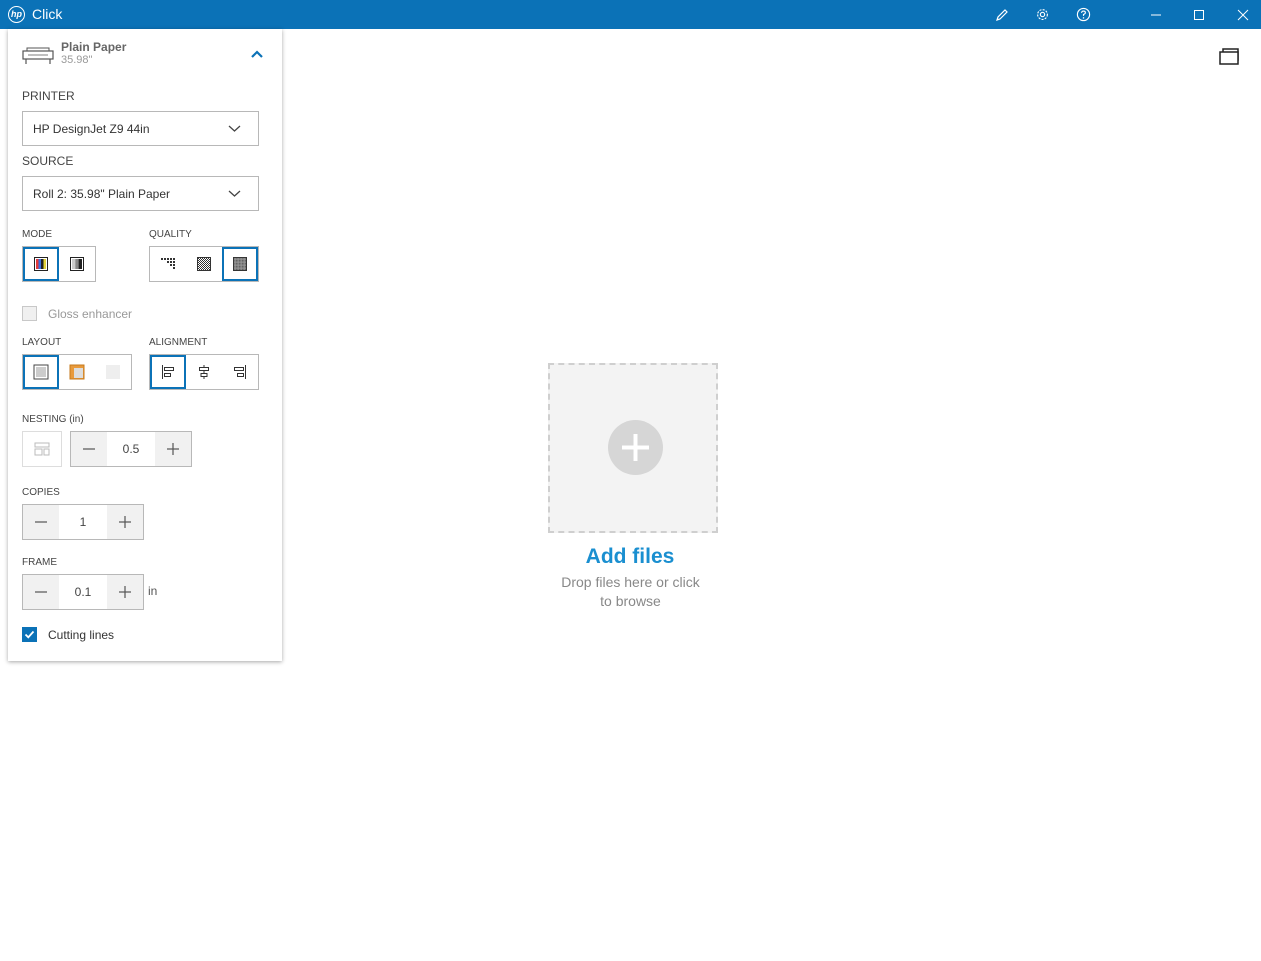 Image resolution: width=1261 pixels, height=961 pixels. I want to click on align-center-icon, so click(204, 372).